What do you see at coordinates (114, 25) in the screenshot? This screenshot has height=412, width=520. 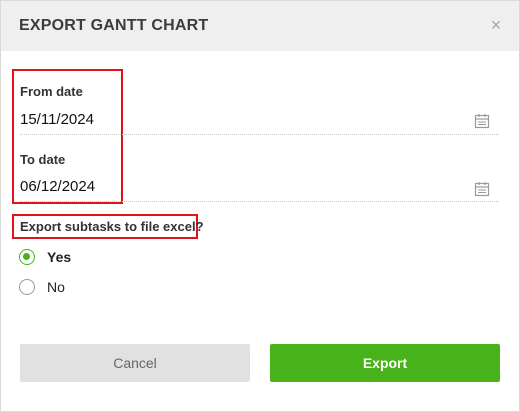 I see `dialog-title: EXPORT GANTT CHART` at bounding box center [114, 25].